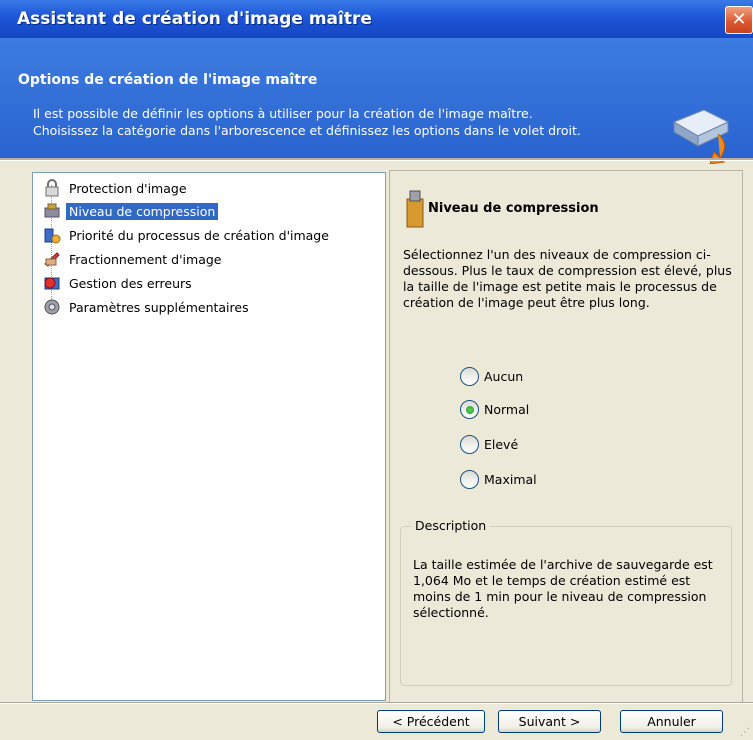 Image resolution: width=753 pixels, height=740 pixels. I want to click on radio-label: Normal, so click(507, 409).